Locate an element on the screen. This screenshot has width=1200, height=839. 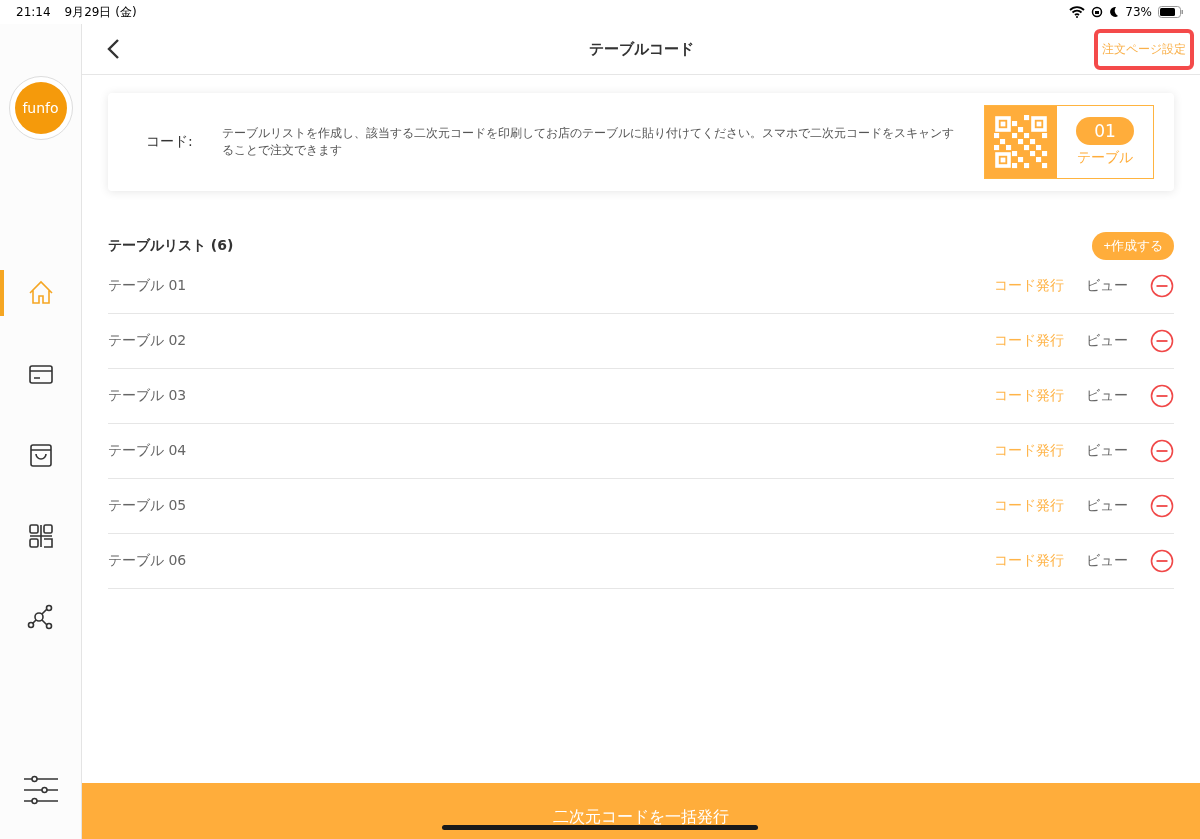
table-label: テーブル is located at coordinates (1105, 158).